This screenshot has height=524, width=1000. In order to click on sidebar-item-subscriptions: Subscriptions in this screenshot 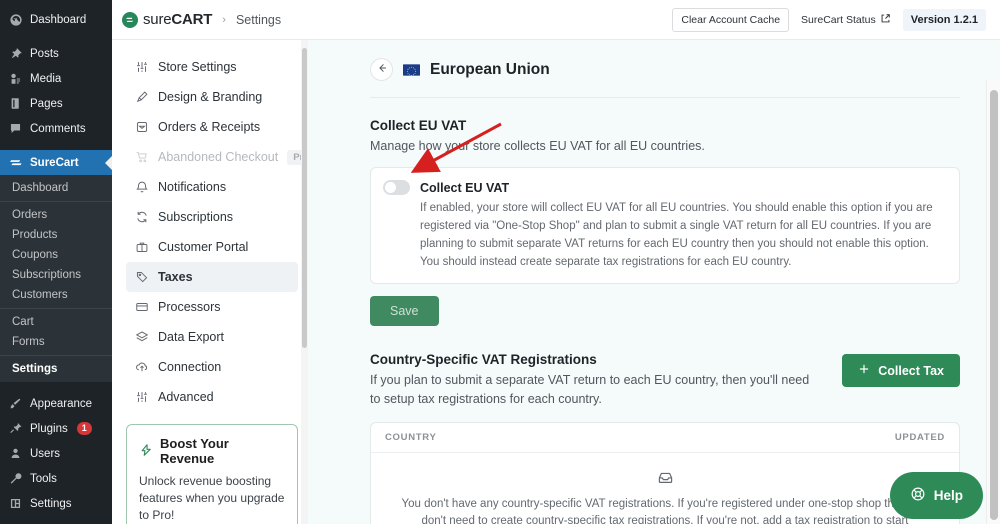, I will do `click(212, 217)`.